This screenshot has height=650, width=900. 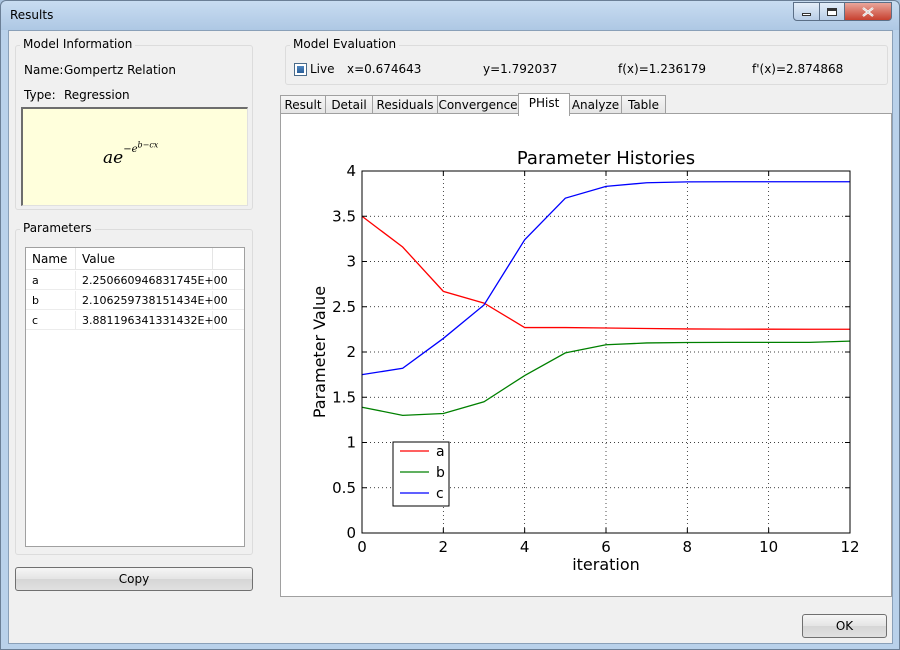 I want to click on param-name-cell: b, so click(x=51, y=300).